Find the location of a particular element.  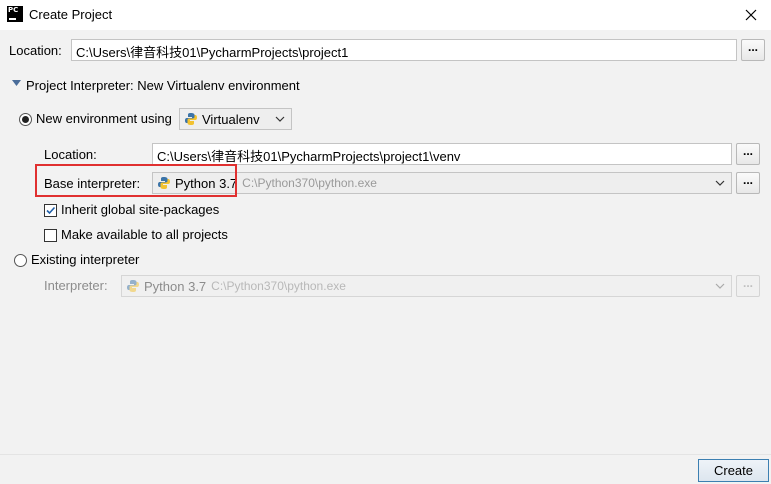

create-button: Create is located at coordinates (733, 470).